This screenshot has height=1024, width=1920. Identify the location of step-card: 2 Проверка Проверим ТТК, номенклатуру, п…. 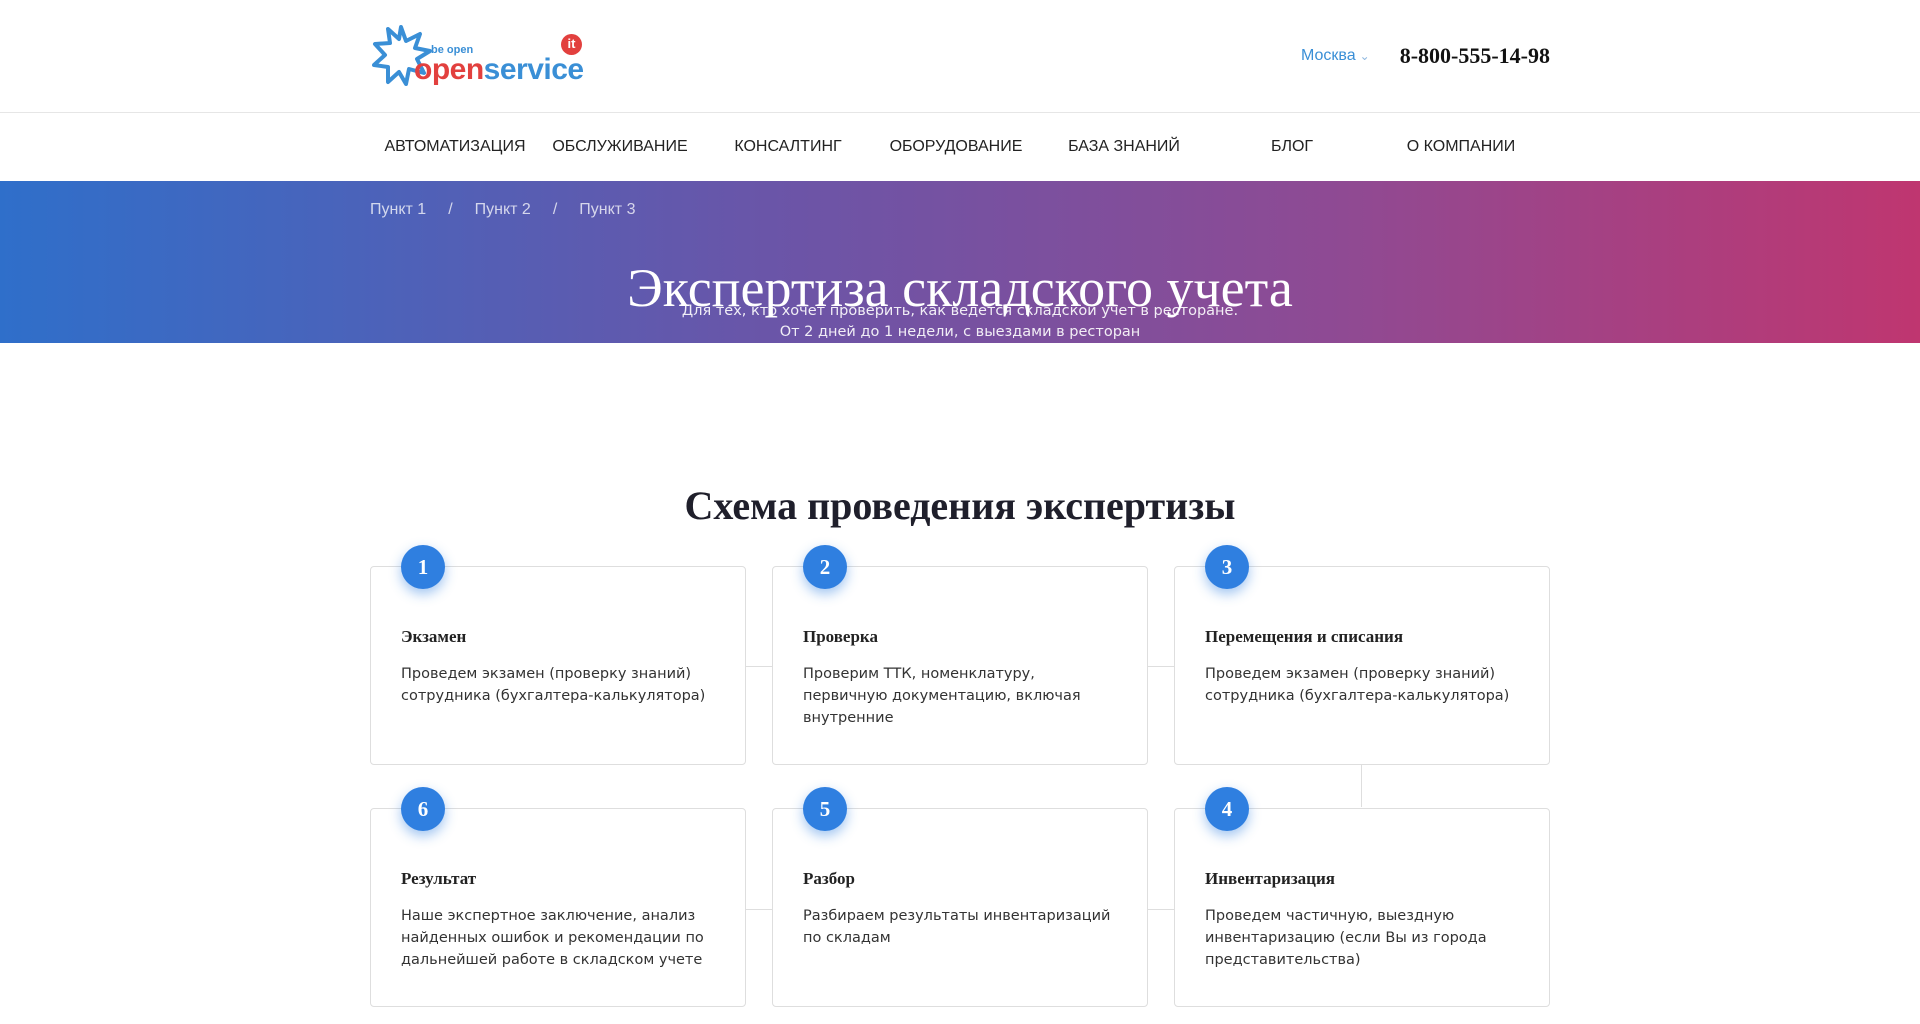
(960, 655).